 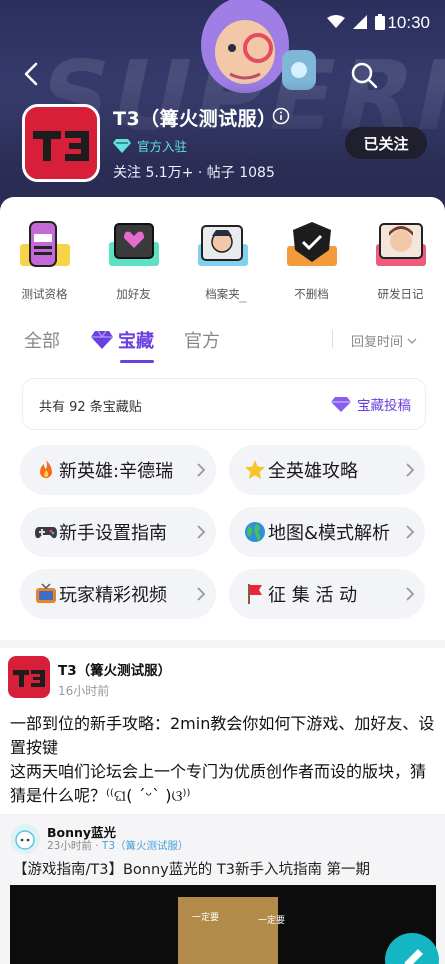 I want to click on chip-label: 征 集 活 动, so click(x=313, y=595).